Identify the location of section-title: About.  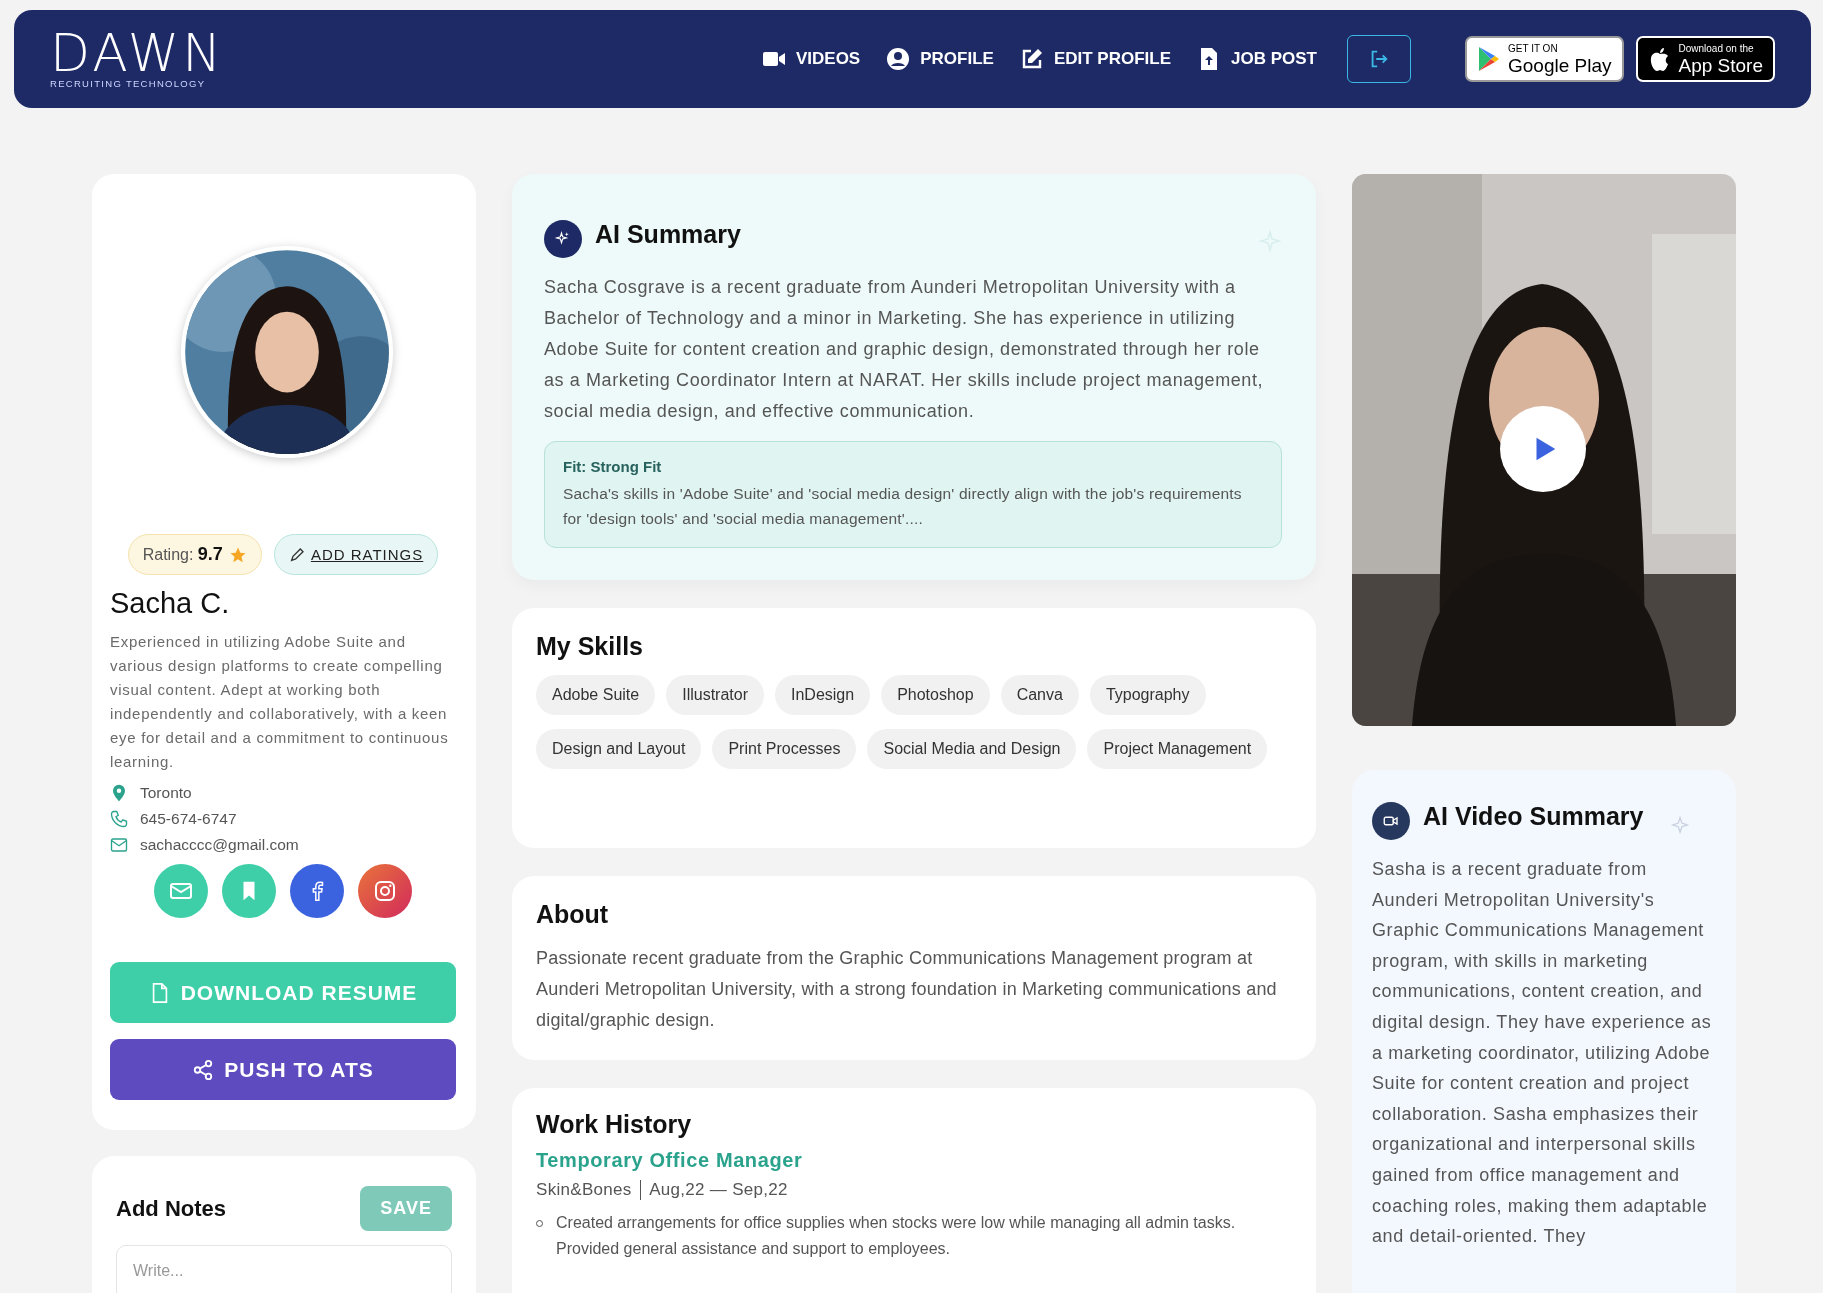
(573, 914).